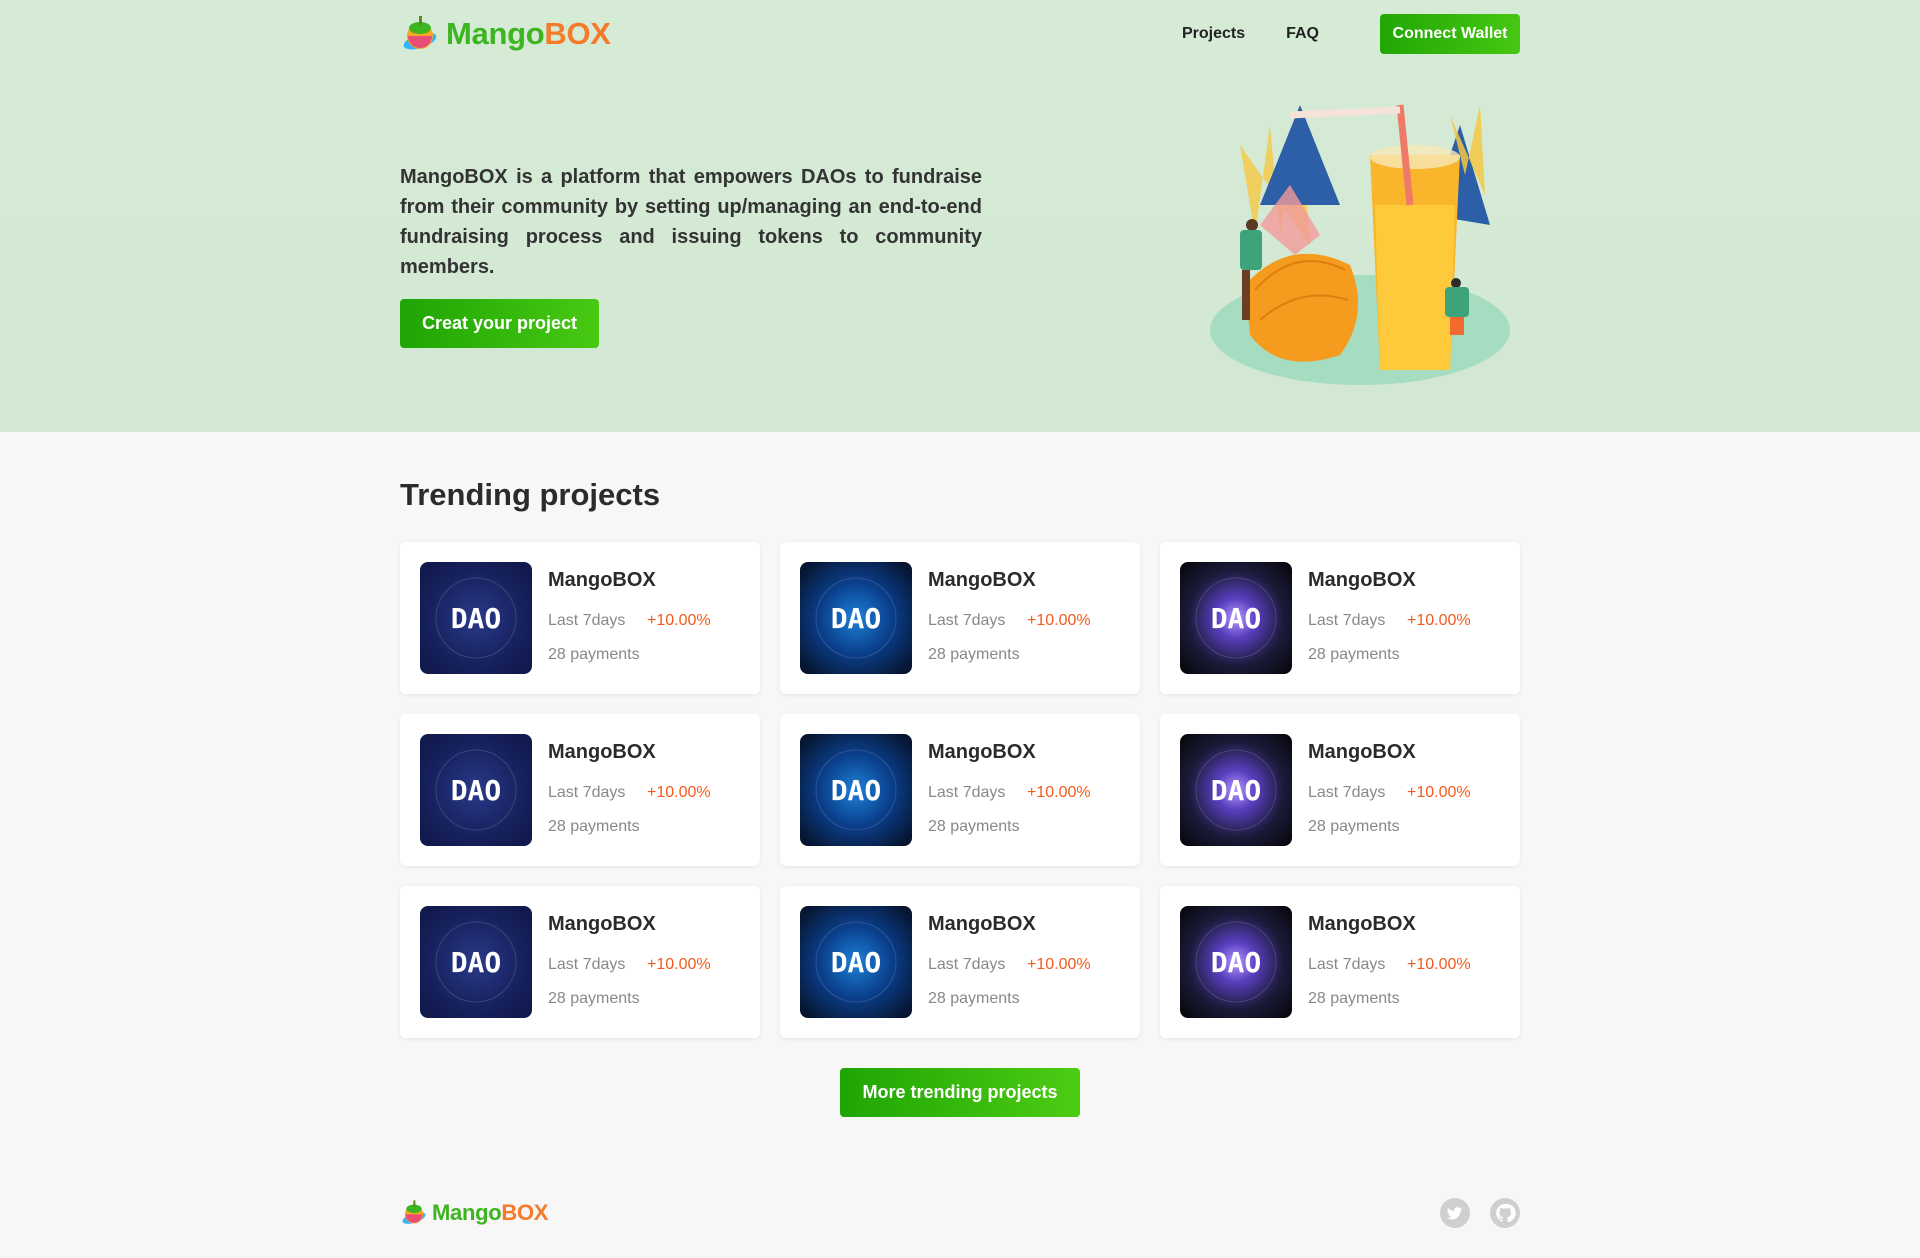 The height and width of the screenshot is (1258, 1920). Describe the element at coordinates (960, 34) in the screenshot. I see `site-header: MangoBOX Projects FAQ Connect Wallet` at that location.